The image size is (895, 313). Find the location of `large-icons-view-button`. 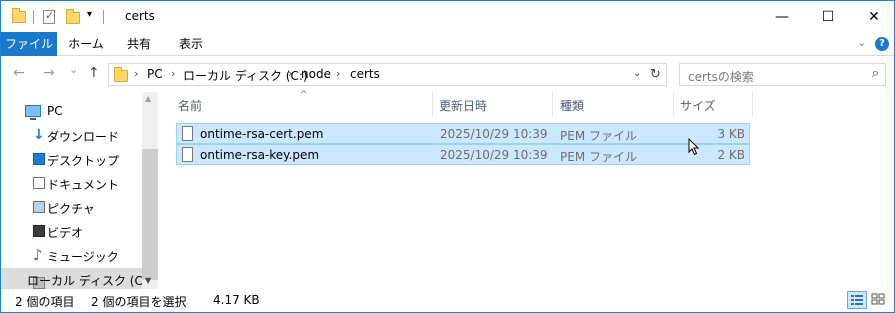

large-icons-view-button is located at coordinates (879, 300).